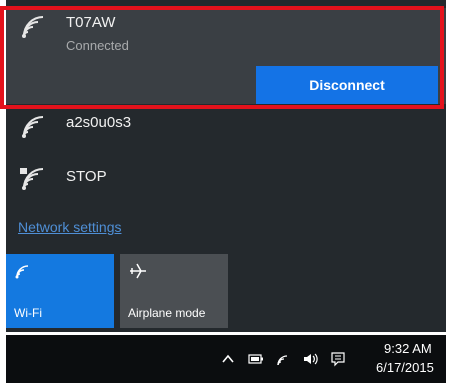 This screenshot has width=450, height=385. Describe the element at coordinates (97, 45) in the screenshot. I see `network-status: Connected` at that location.